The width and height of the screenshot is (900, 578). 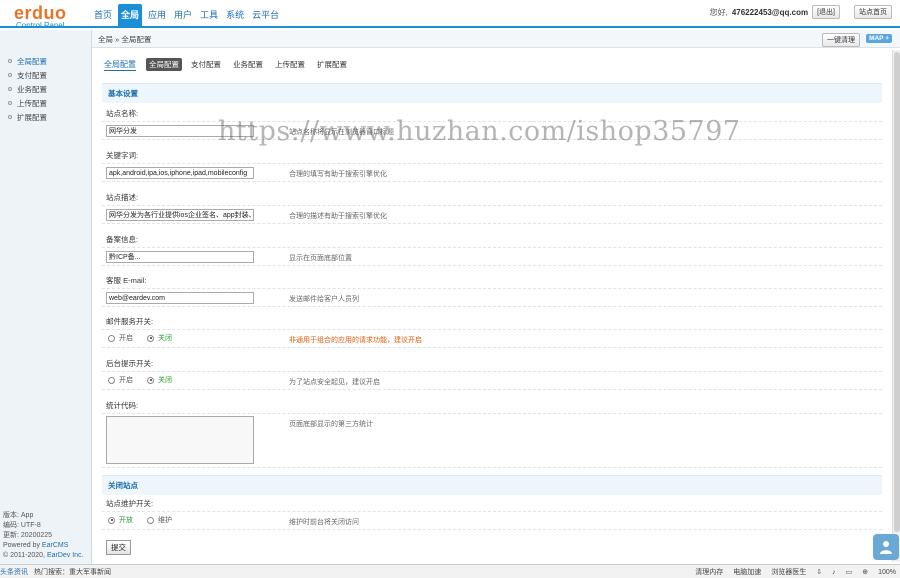 I want to click on plus-icon: +, so click(x=887, y=38).